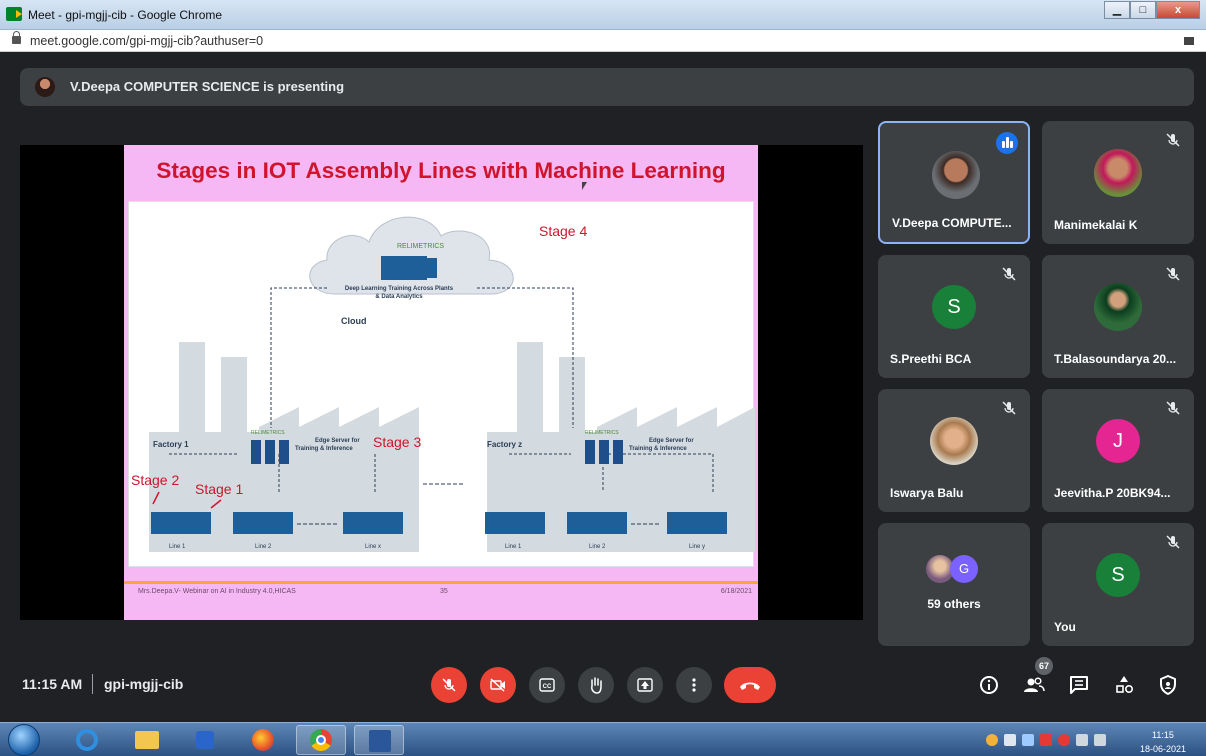  Describe the element at coordinates (1163, 735) in the screenshot. I see `clock-time: 11:15` at that location.